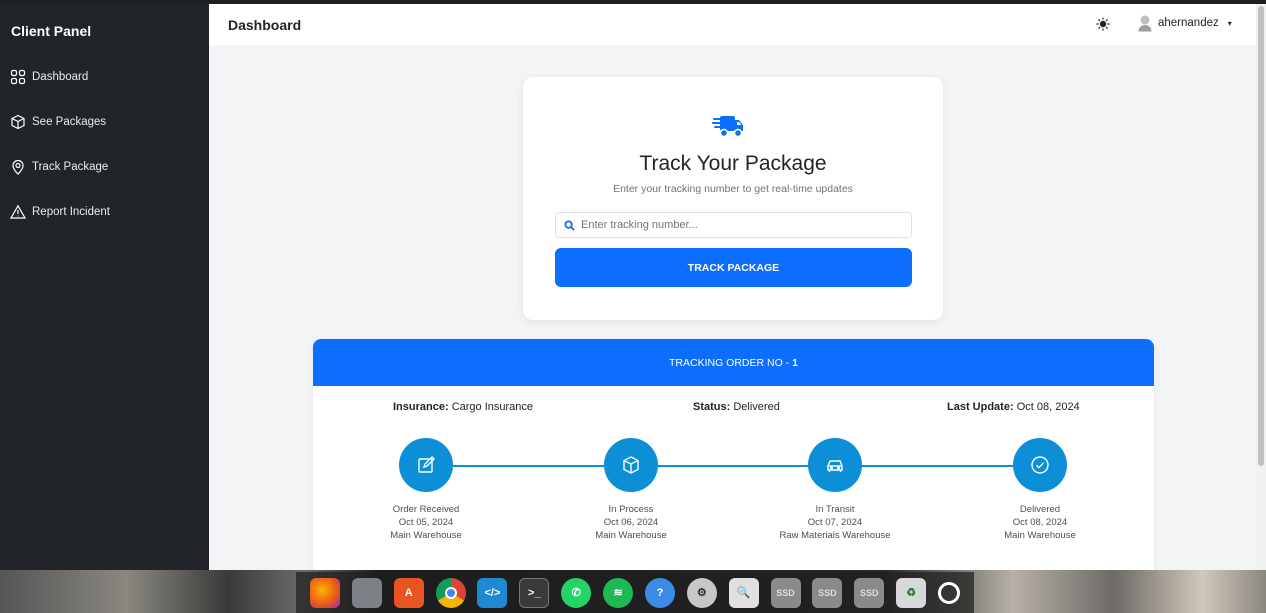  I want to click on top-bar: Dashboard ahernandez ▾, so click(732, 24).